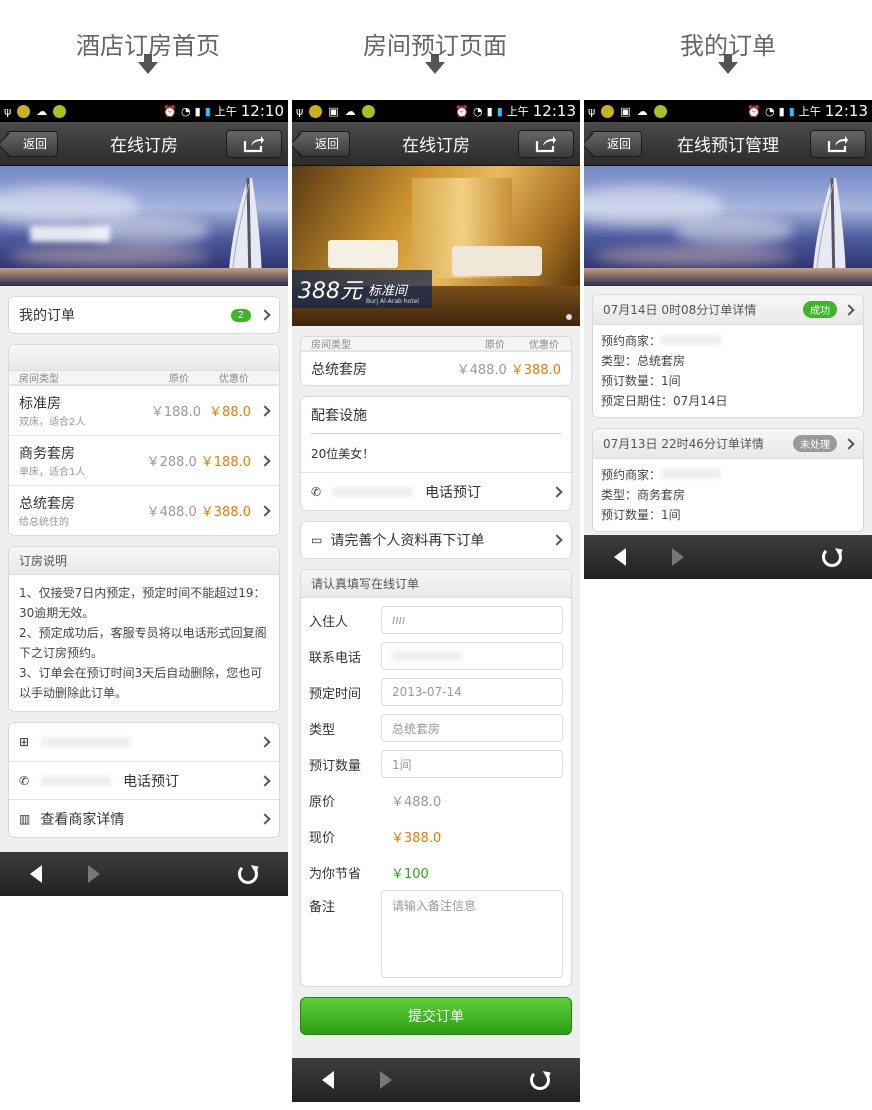 Image resolution: width=872 pixels, height=1110 pixels. Describe the element at coordinates (472, 764) in the screenshot. I see `qty-input: 1间` at that location.